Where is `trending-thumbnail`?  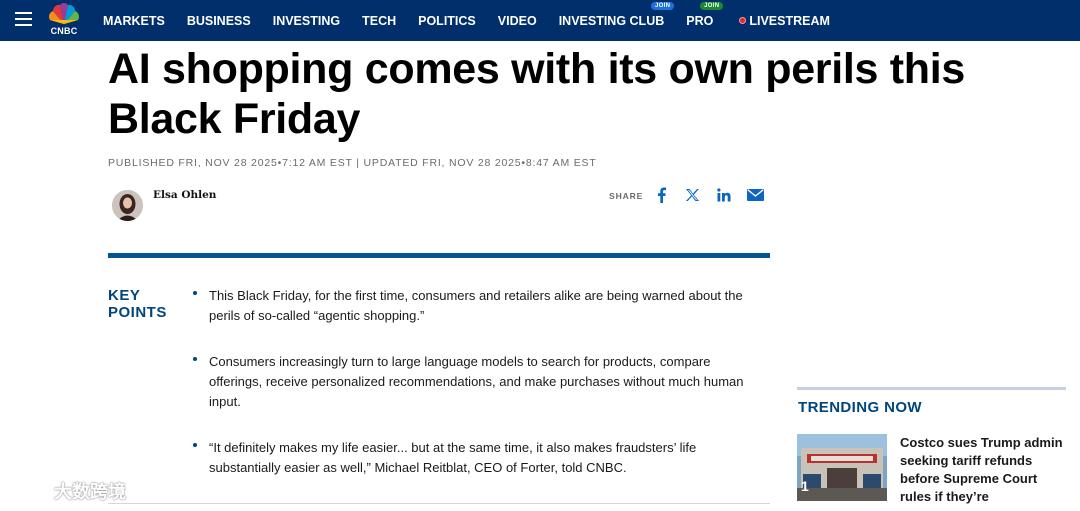
trending-thumbnail is located at coordinates (842, 467).